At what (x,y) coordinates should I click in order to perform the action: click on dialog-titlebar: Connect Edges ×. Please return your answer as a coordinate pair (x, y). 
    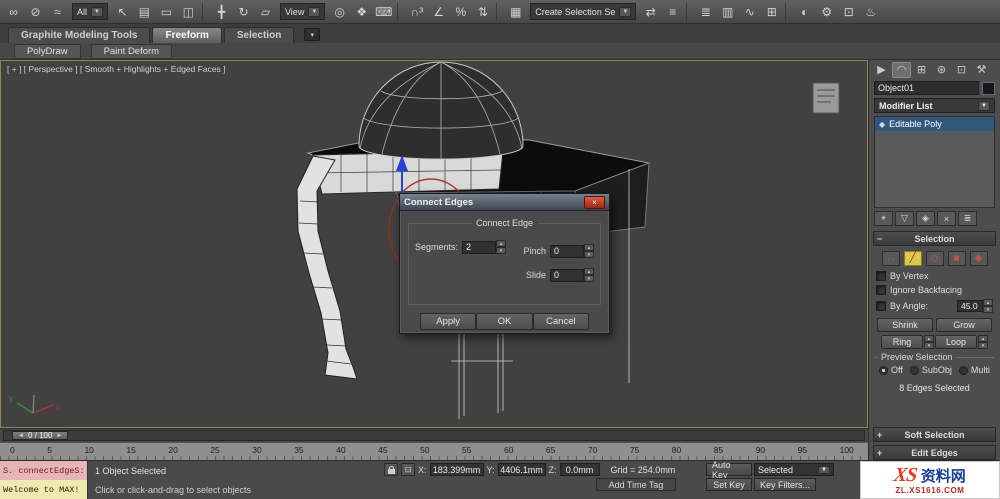
    Looking at the image, I should click on (504, 202).